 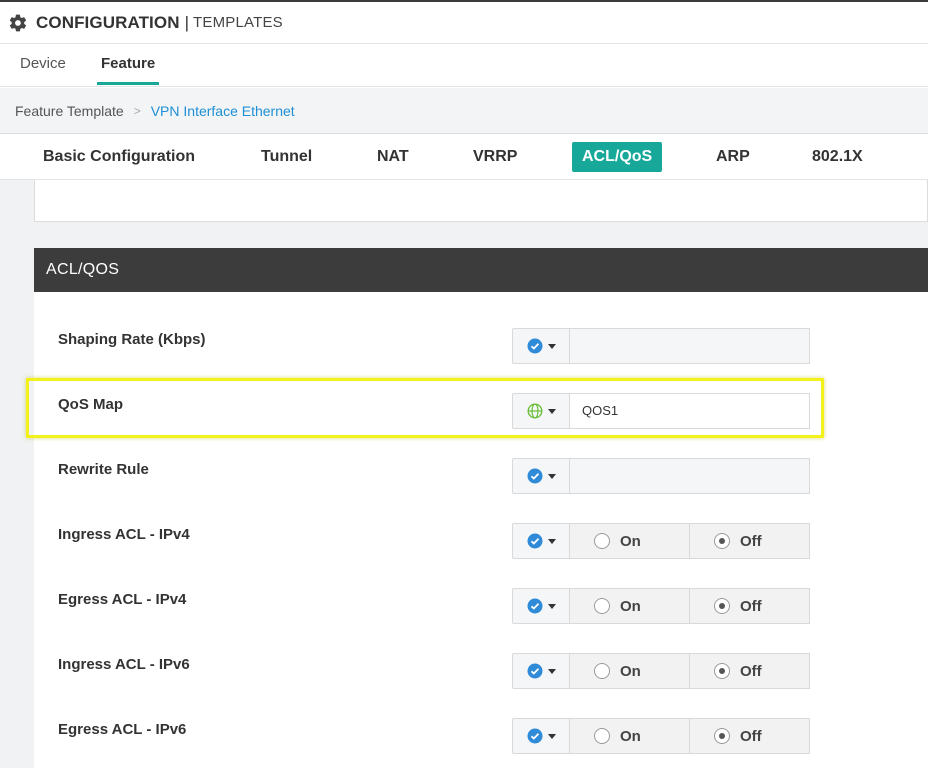 I want to click on row-shaping-rate: Shaping Rate (Kbps), so click(x=481, y=348).